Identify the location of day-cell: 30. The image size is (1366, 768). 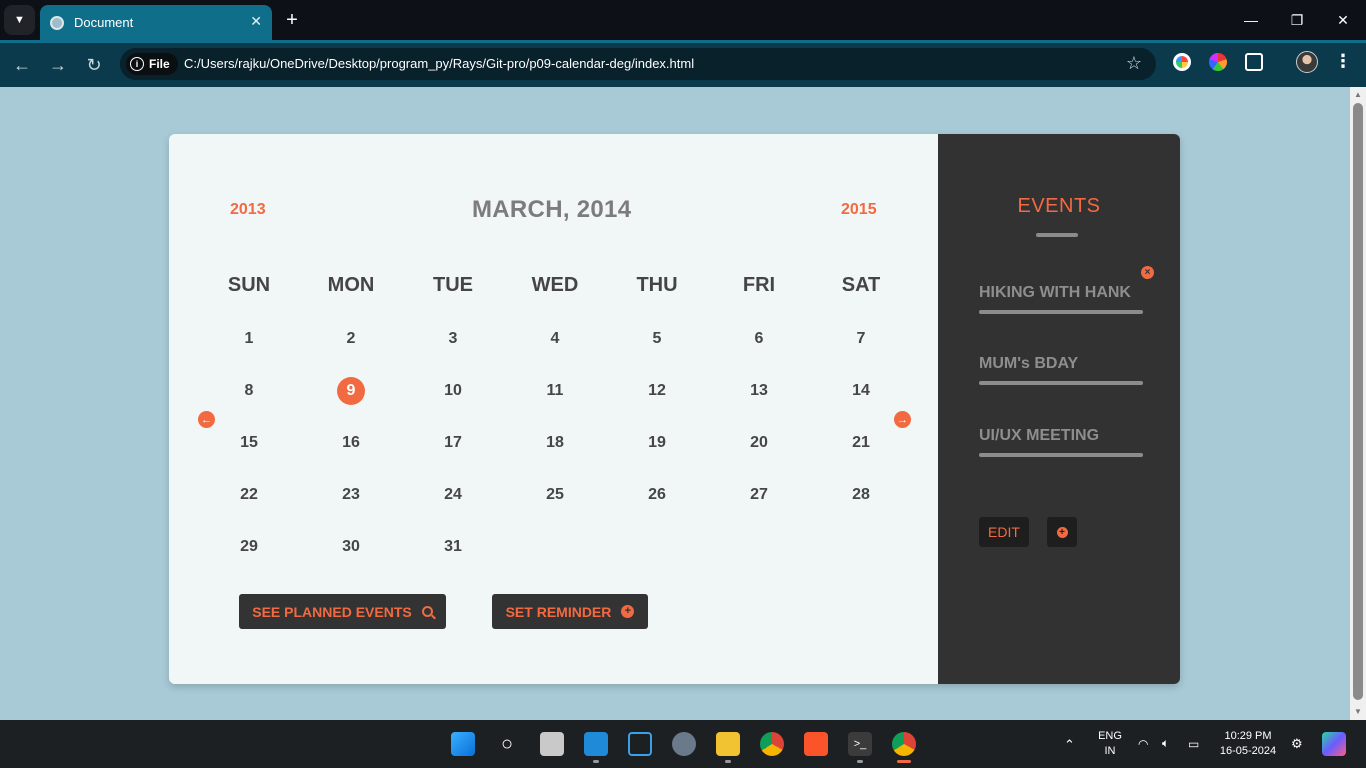
(351, 560).